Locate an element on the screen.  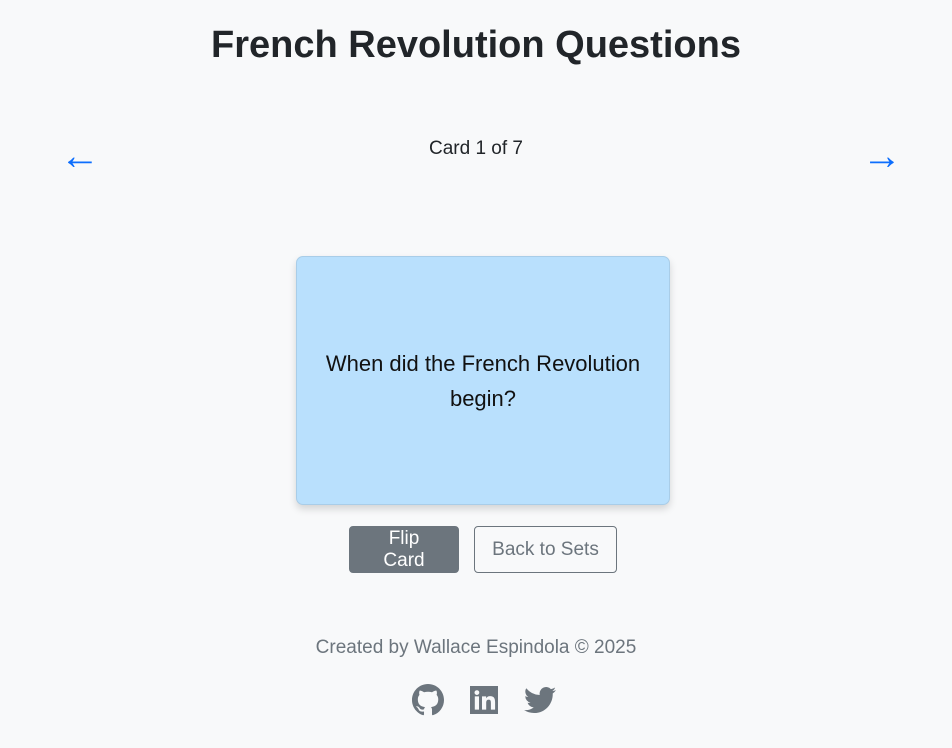
card-actions: Flip Card Back to Sets is located at coordinates (483, 549).